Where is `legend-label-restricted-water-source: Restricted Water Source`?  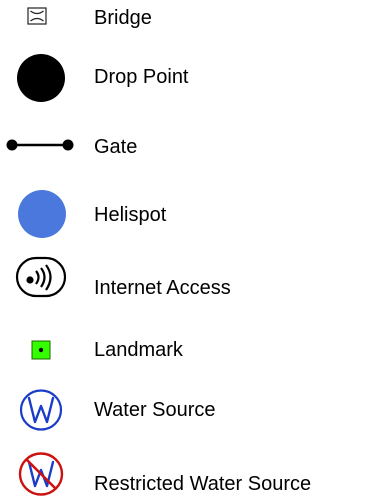
legend-label-restricted-water-source: Restricted Water Source is located at coordinates (203, 484).